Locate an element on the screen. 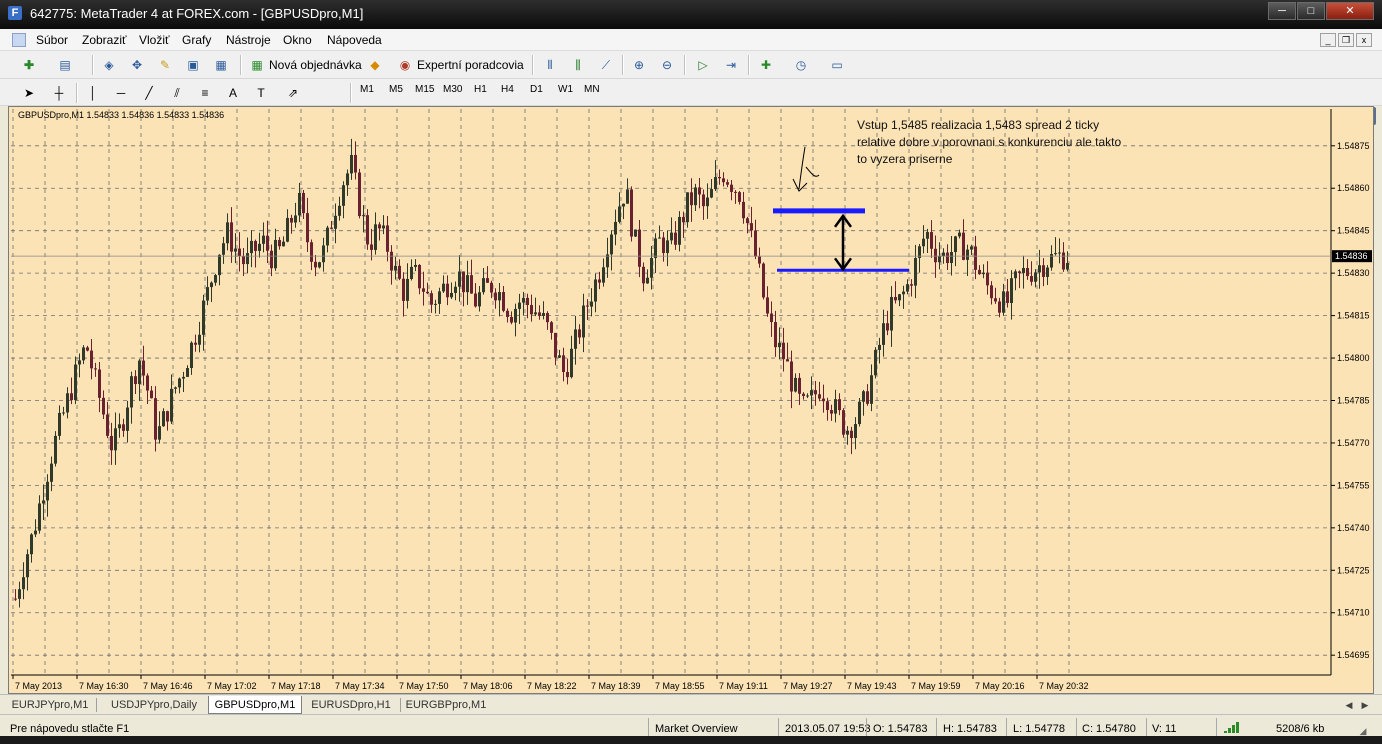  channel-icon: ⫽ is located at coordinates (177, 93).